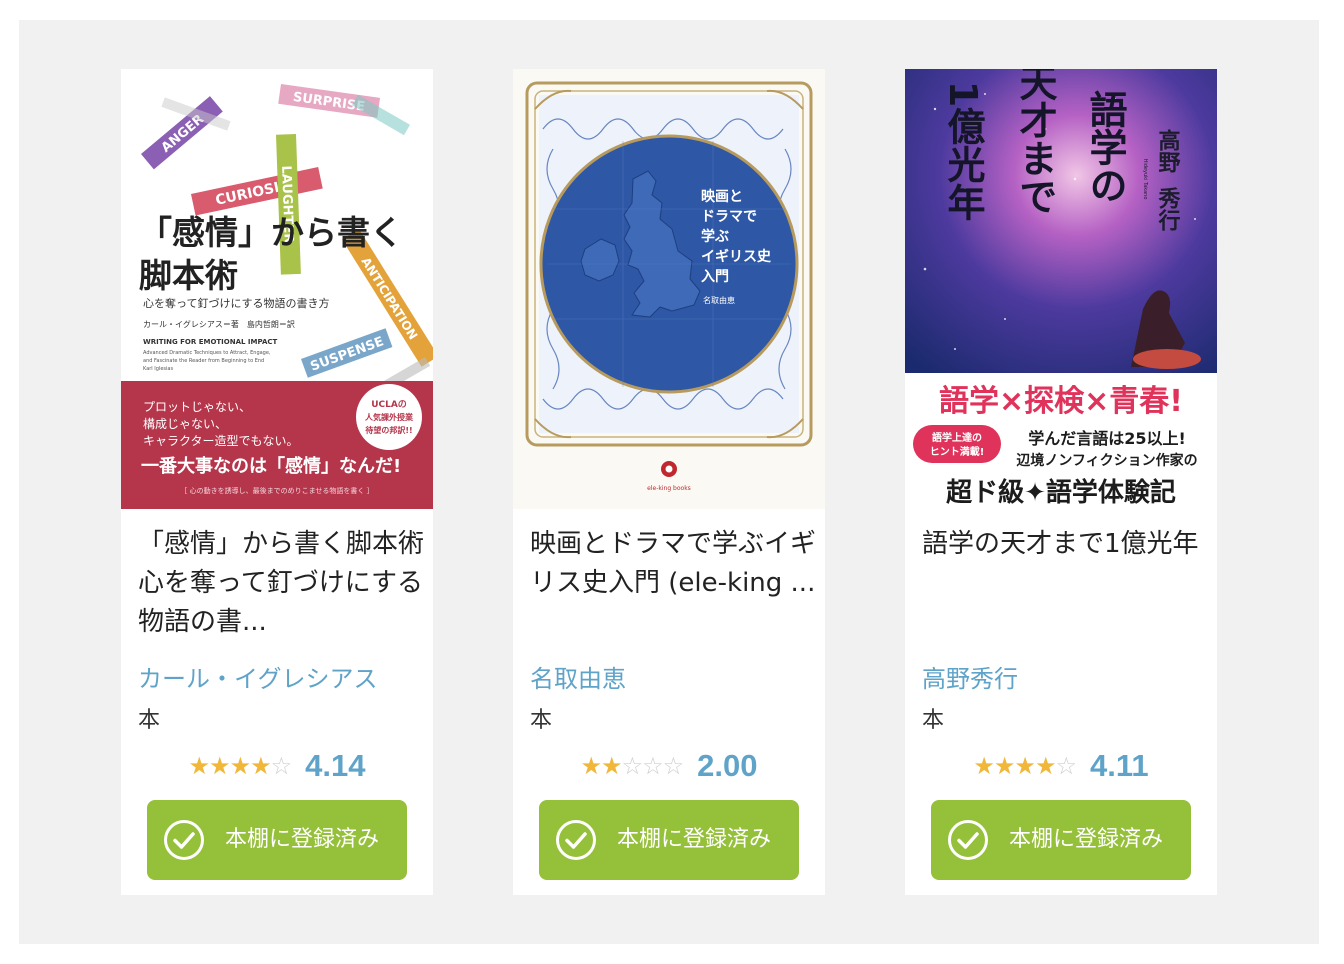 The height and width of the screenshot is (964, 1344). I want to click on cover-badge-text: 待望の邦訳!!, so click(388, 430).